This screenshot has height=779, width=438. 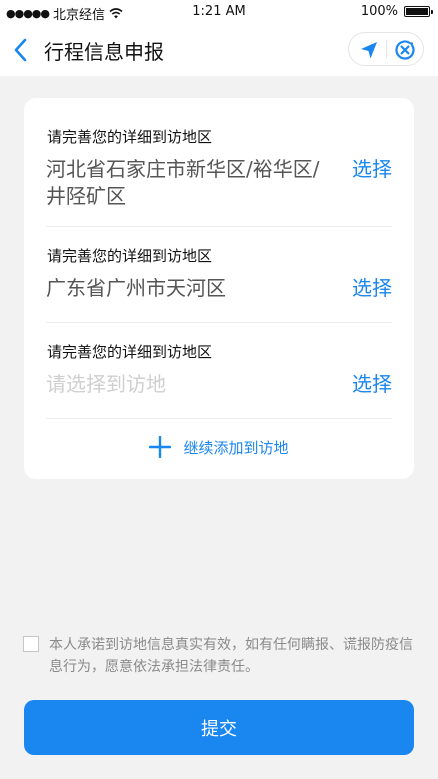 I want to click on back-button, so click(x=22, y=50).